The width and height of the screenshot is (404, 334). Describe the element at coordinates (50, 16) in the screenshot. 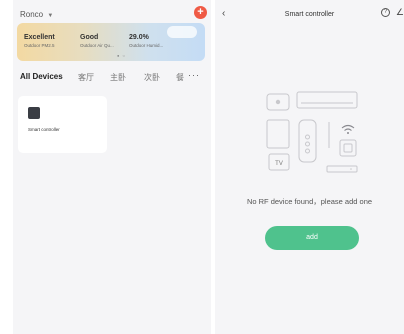

I see `caret-down-icon: ▼` at that location.